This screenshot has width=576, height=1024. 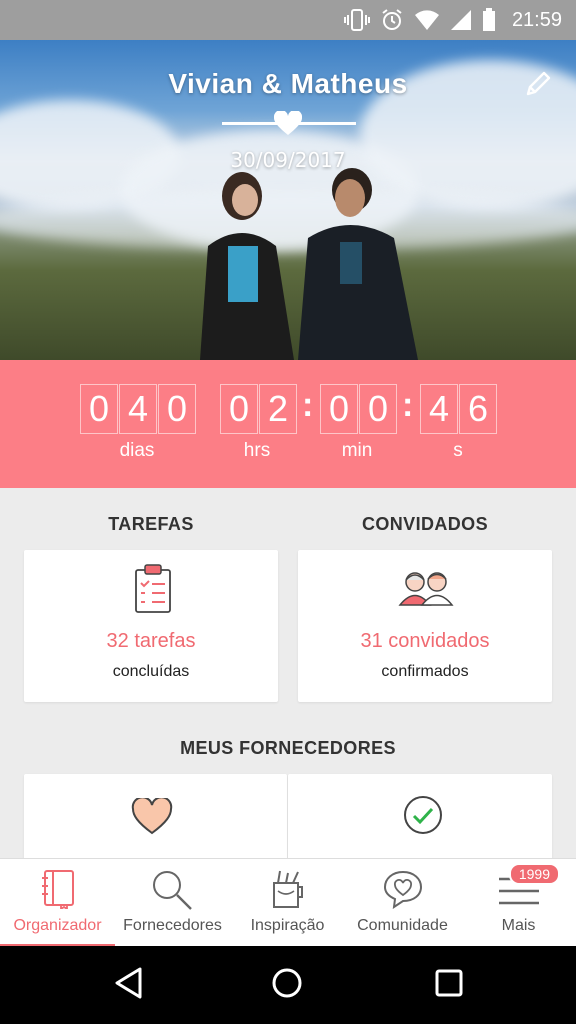 What do you see at coordinates (288, 748) in the screenshot?
I see `vendors-heading: MEUS FORNECEDORES` at bounding box center [288, 748].